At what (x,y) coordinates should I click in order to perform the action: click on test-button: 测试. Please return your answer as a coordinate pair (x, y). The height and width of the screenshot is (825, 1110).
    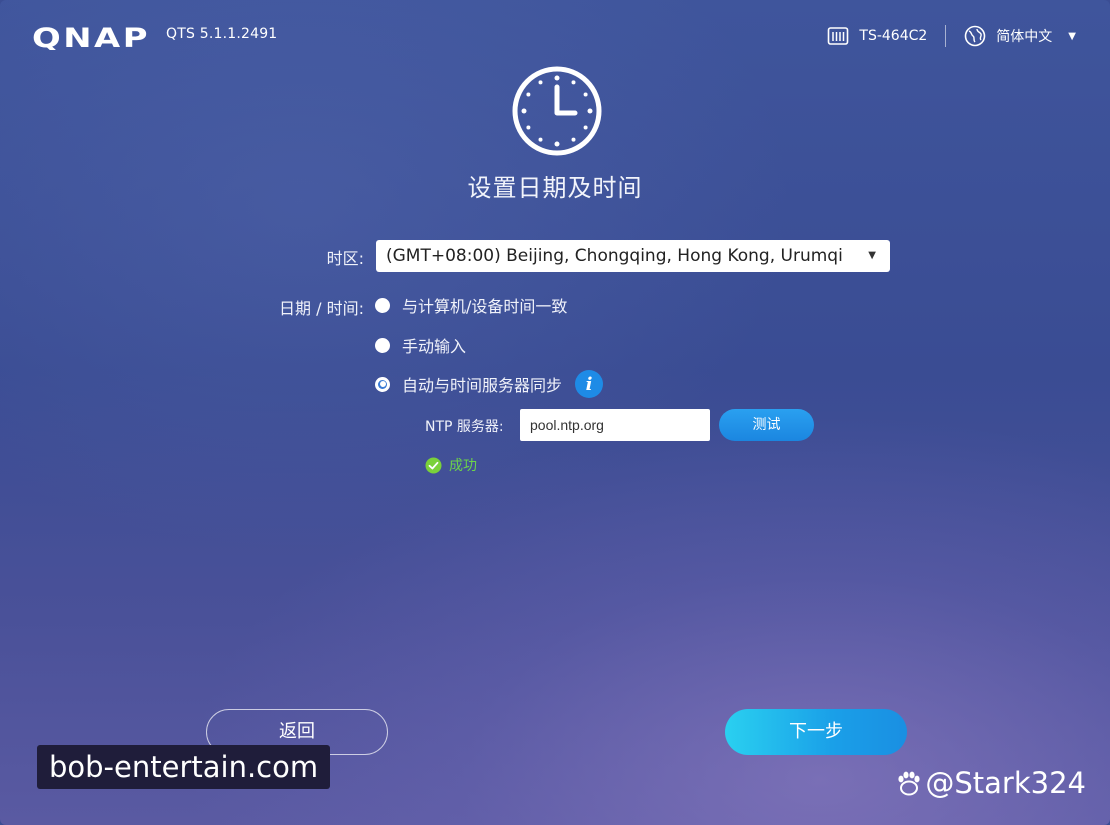
    Looking at the image, I should click on (766, 425).